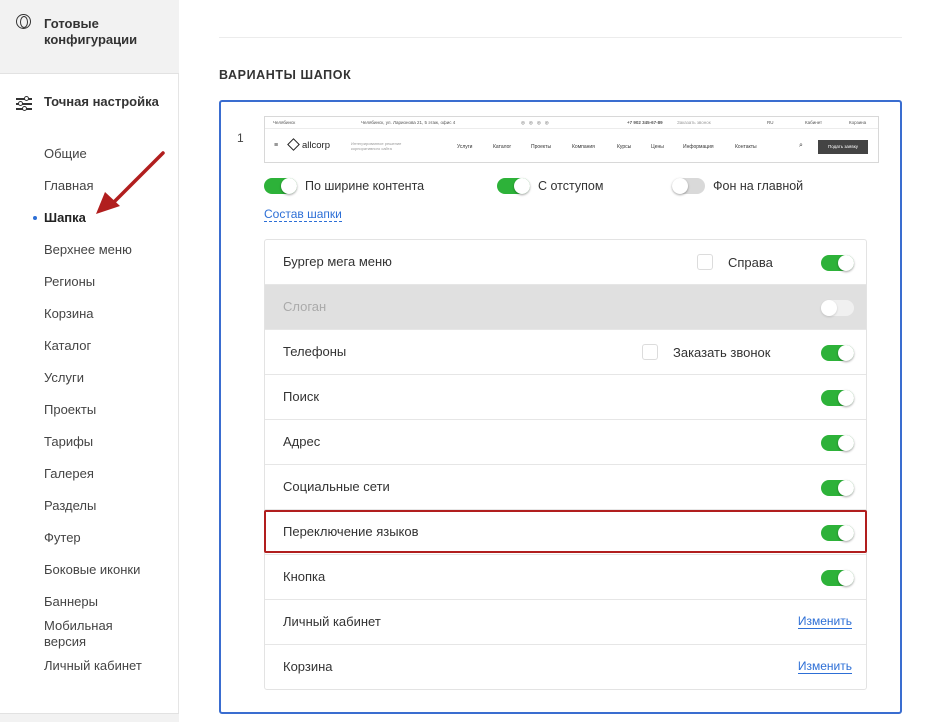  I want to click on preview-callback: Заказать звонок, so click(694, 122).